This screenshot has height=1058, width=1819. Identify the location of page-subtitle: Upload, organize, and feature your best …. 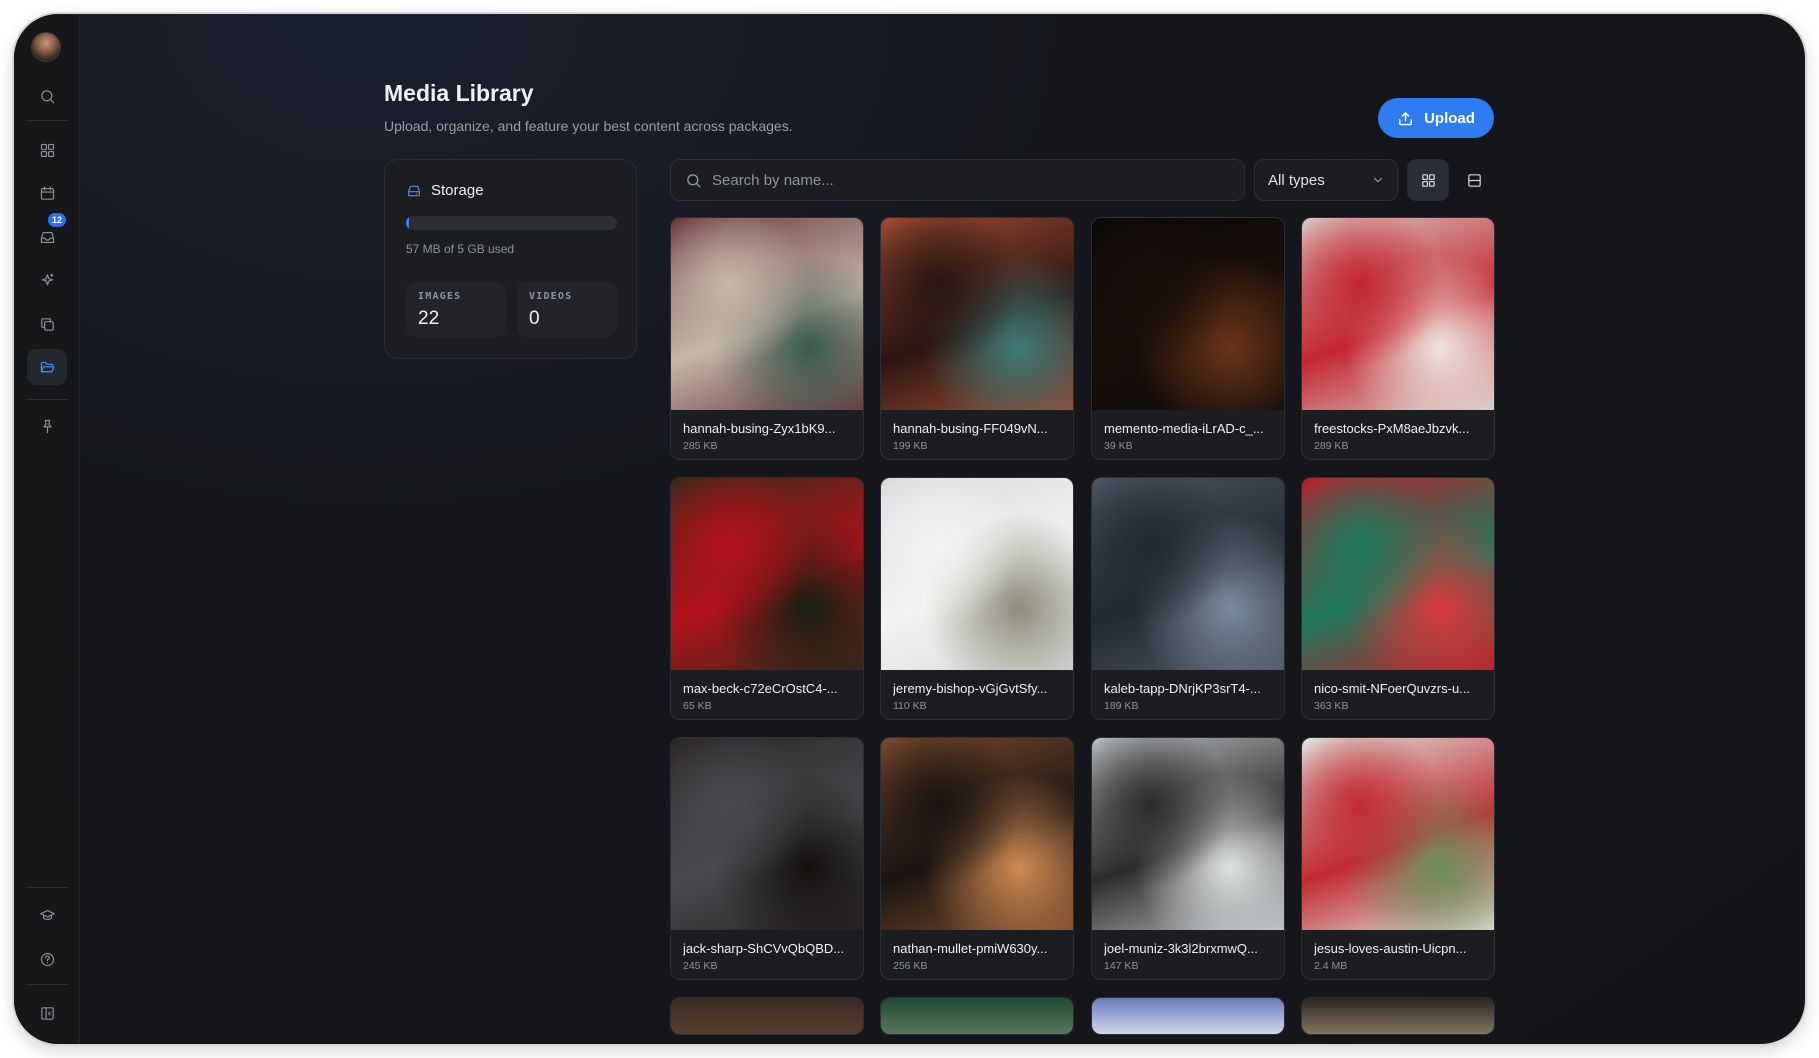
(588, 126).